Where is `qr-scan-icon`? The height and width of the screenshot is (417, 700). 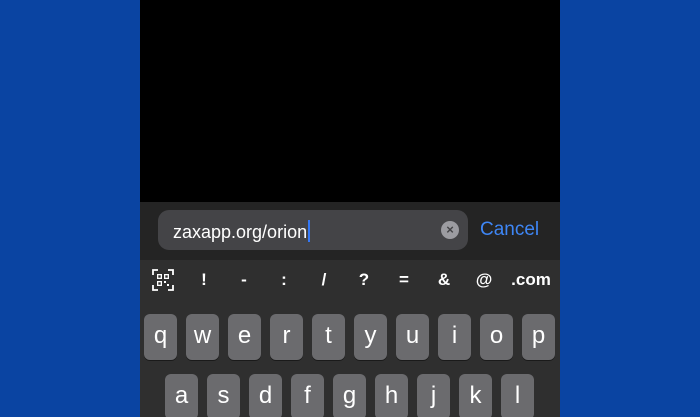
qr-scan-icon is located at coordinates (163, 280).